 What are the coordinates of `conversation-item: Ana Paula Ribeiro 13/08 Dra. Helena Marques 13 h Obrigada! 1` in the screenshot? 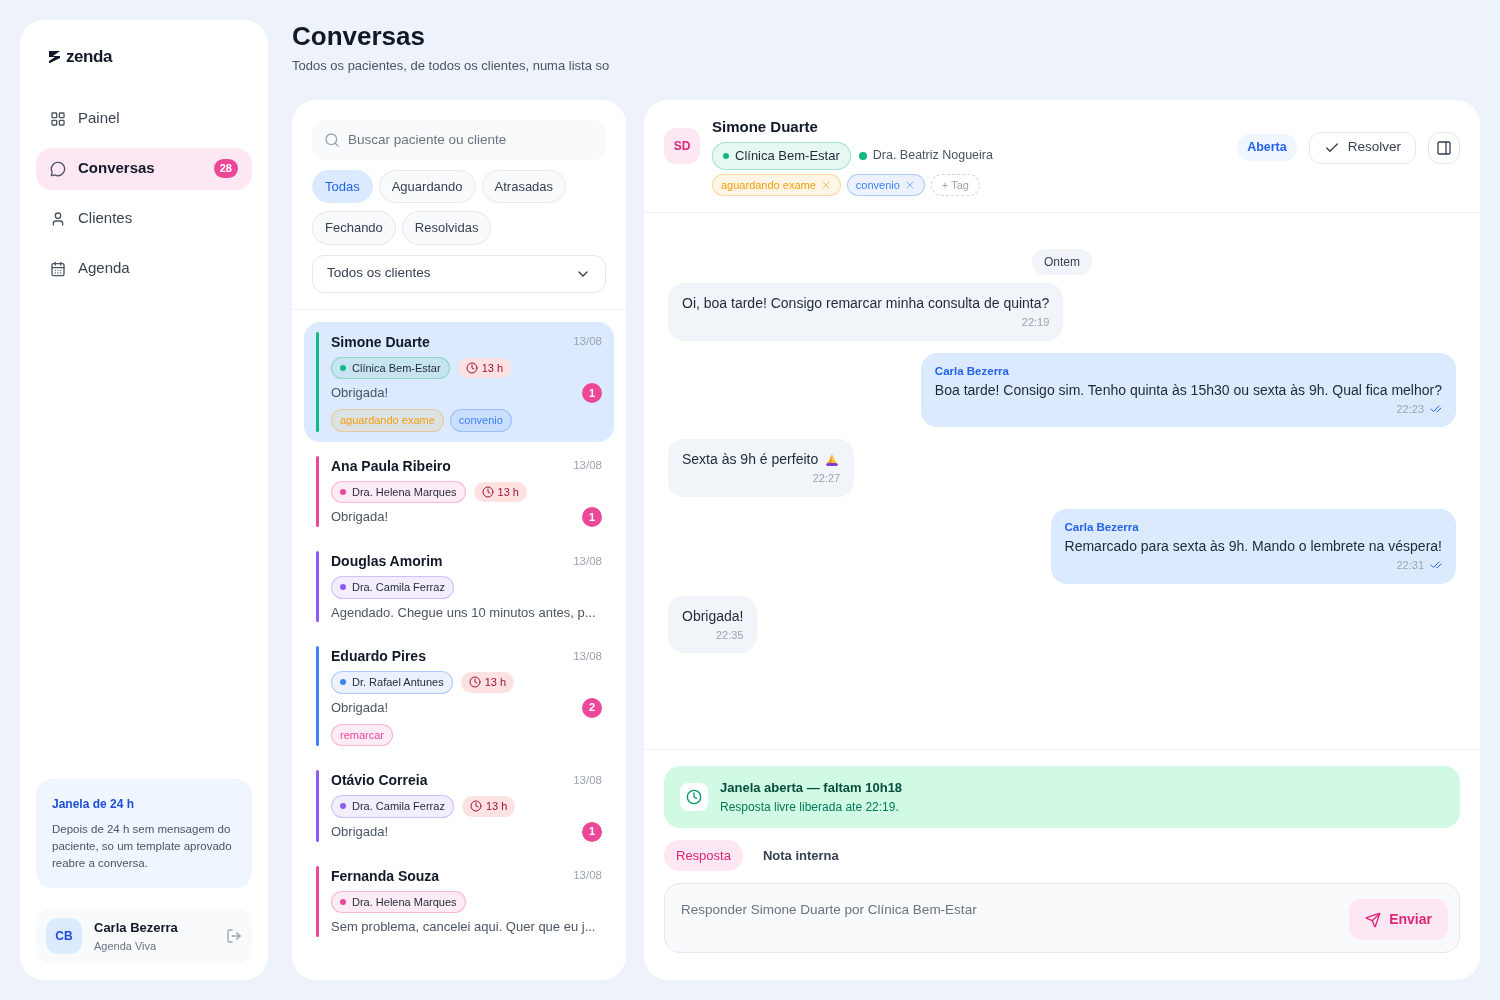 It's located at (459, 491).